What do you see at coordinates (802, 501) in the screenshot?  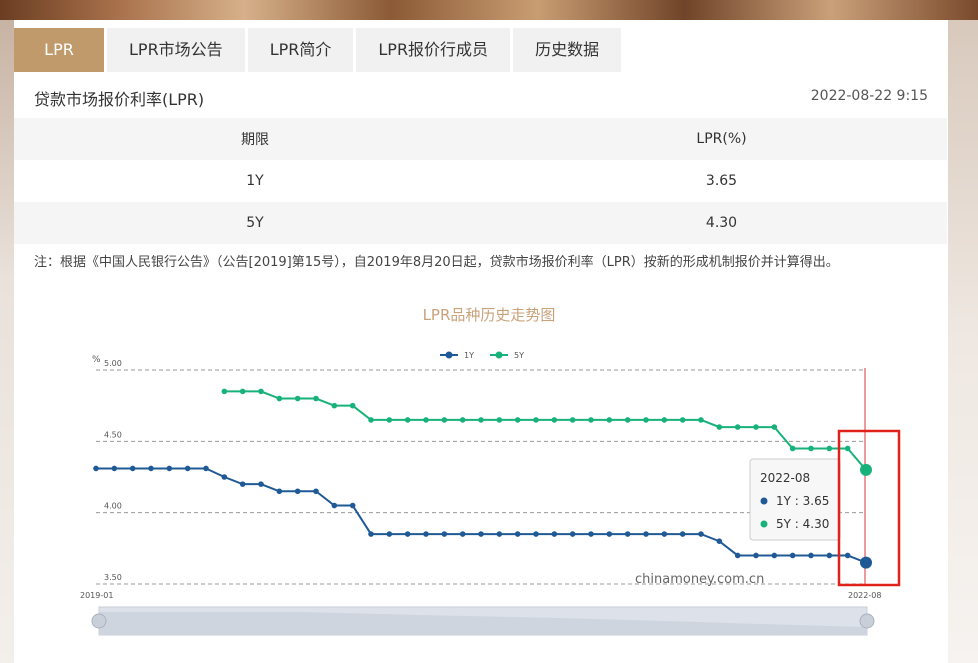 I see `tooltip-item: 1Y : 3.65` at bounding box center [802, 501].